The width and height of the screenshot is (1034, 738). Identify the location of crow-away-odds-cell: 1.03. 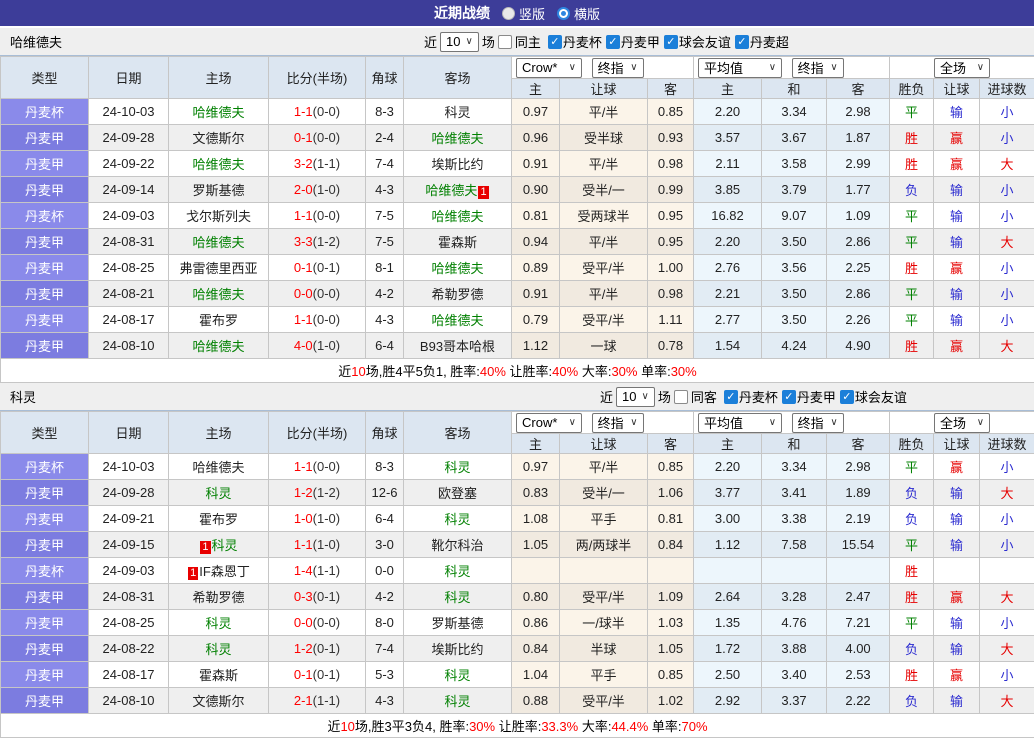
(671, 623).